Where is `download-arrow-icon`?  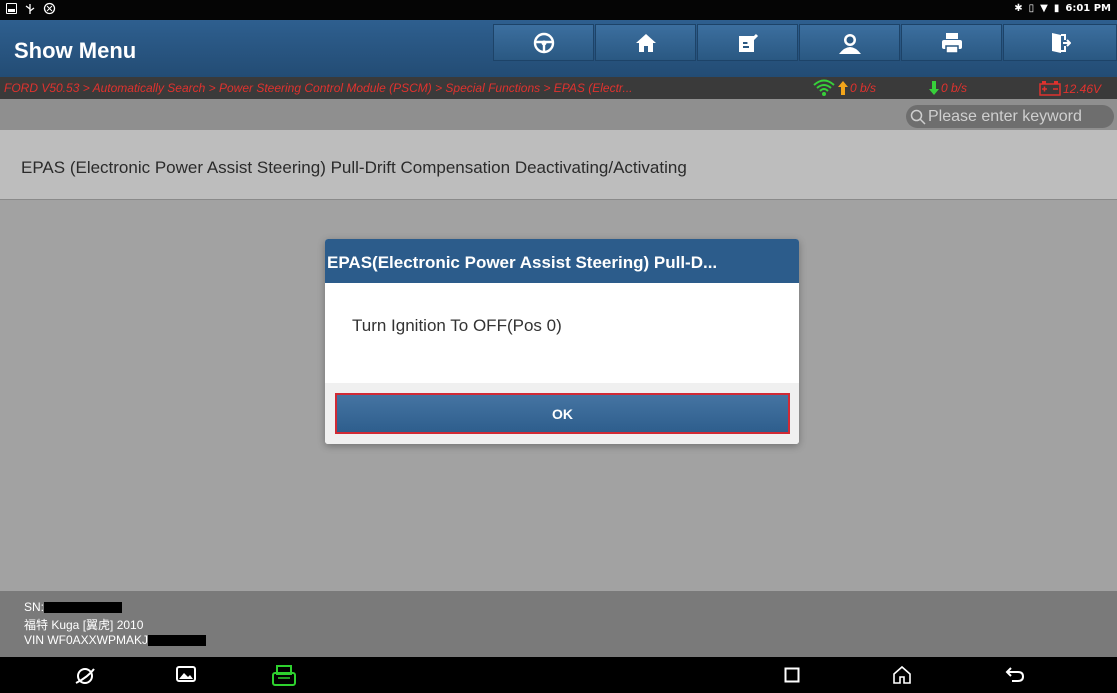 download-arrow-icon is located at coordinates (934, 88).